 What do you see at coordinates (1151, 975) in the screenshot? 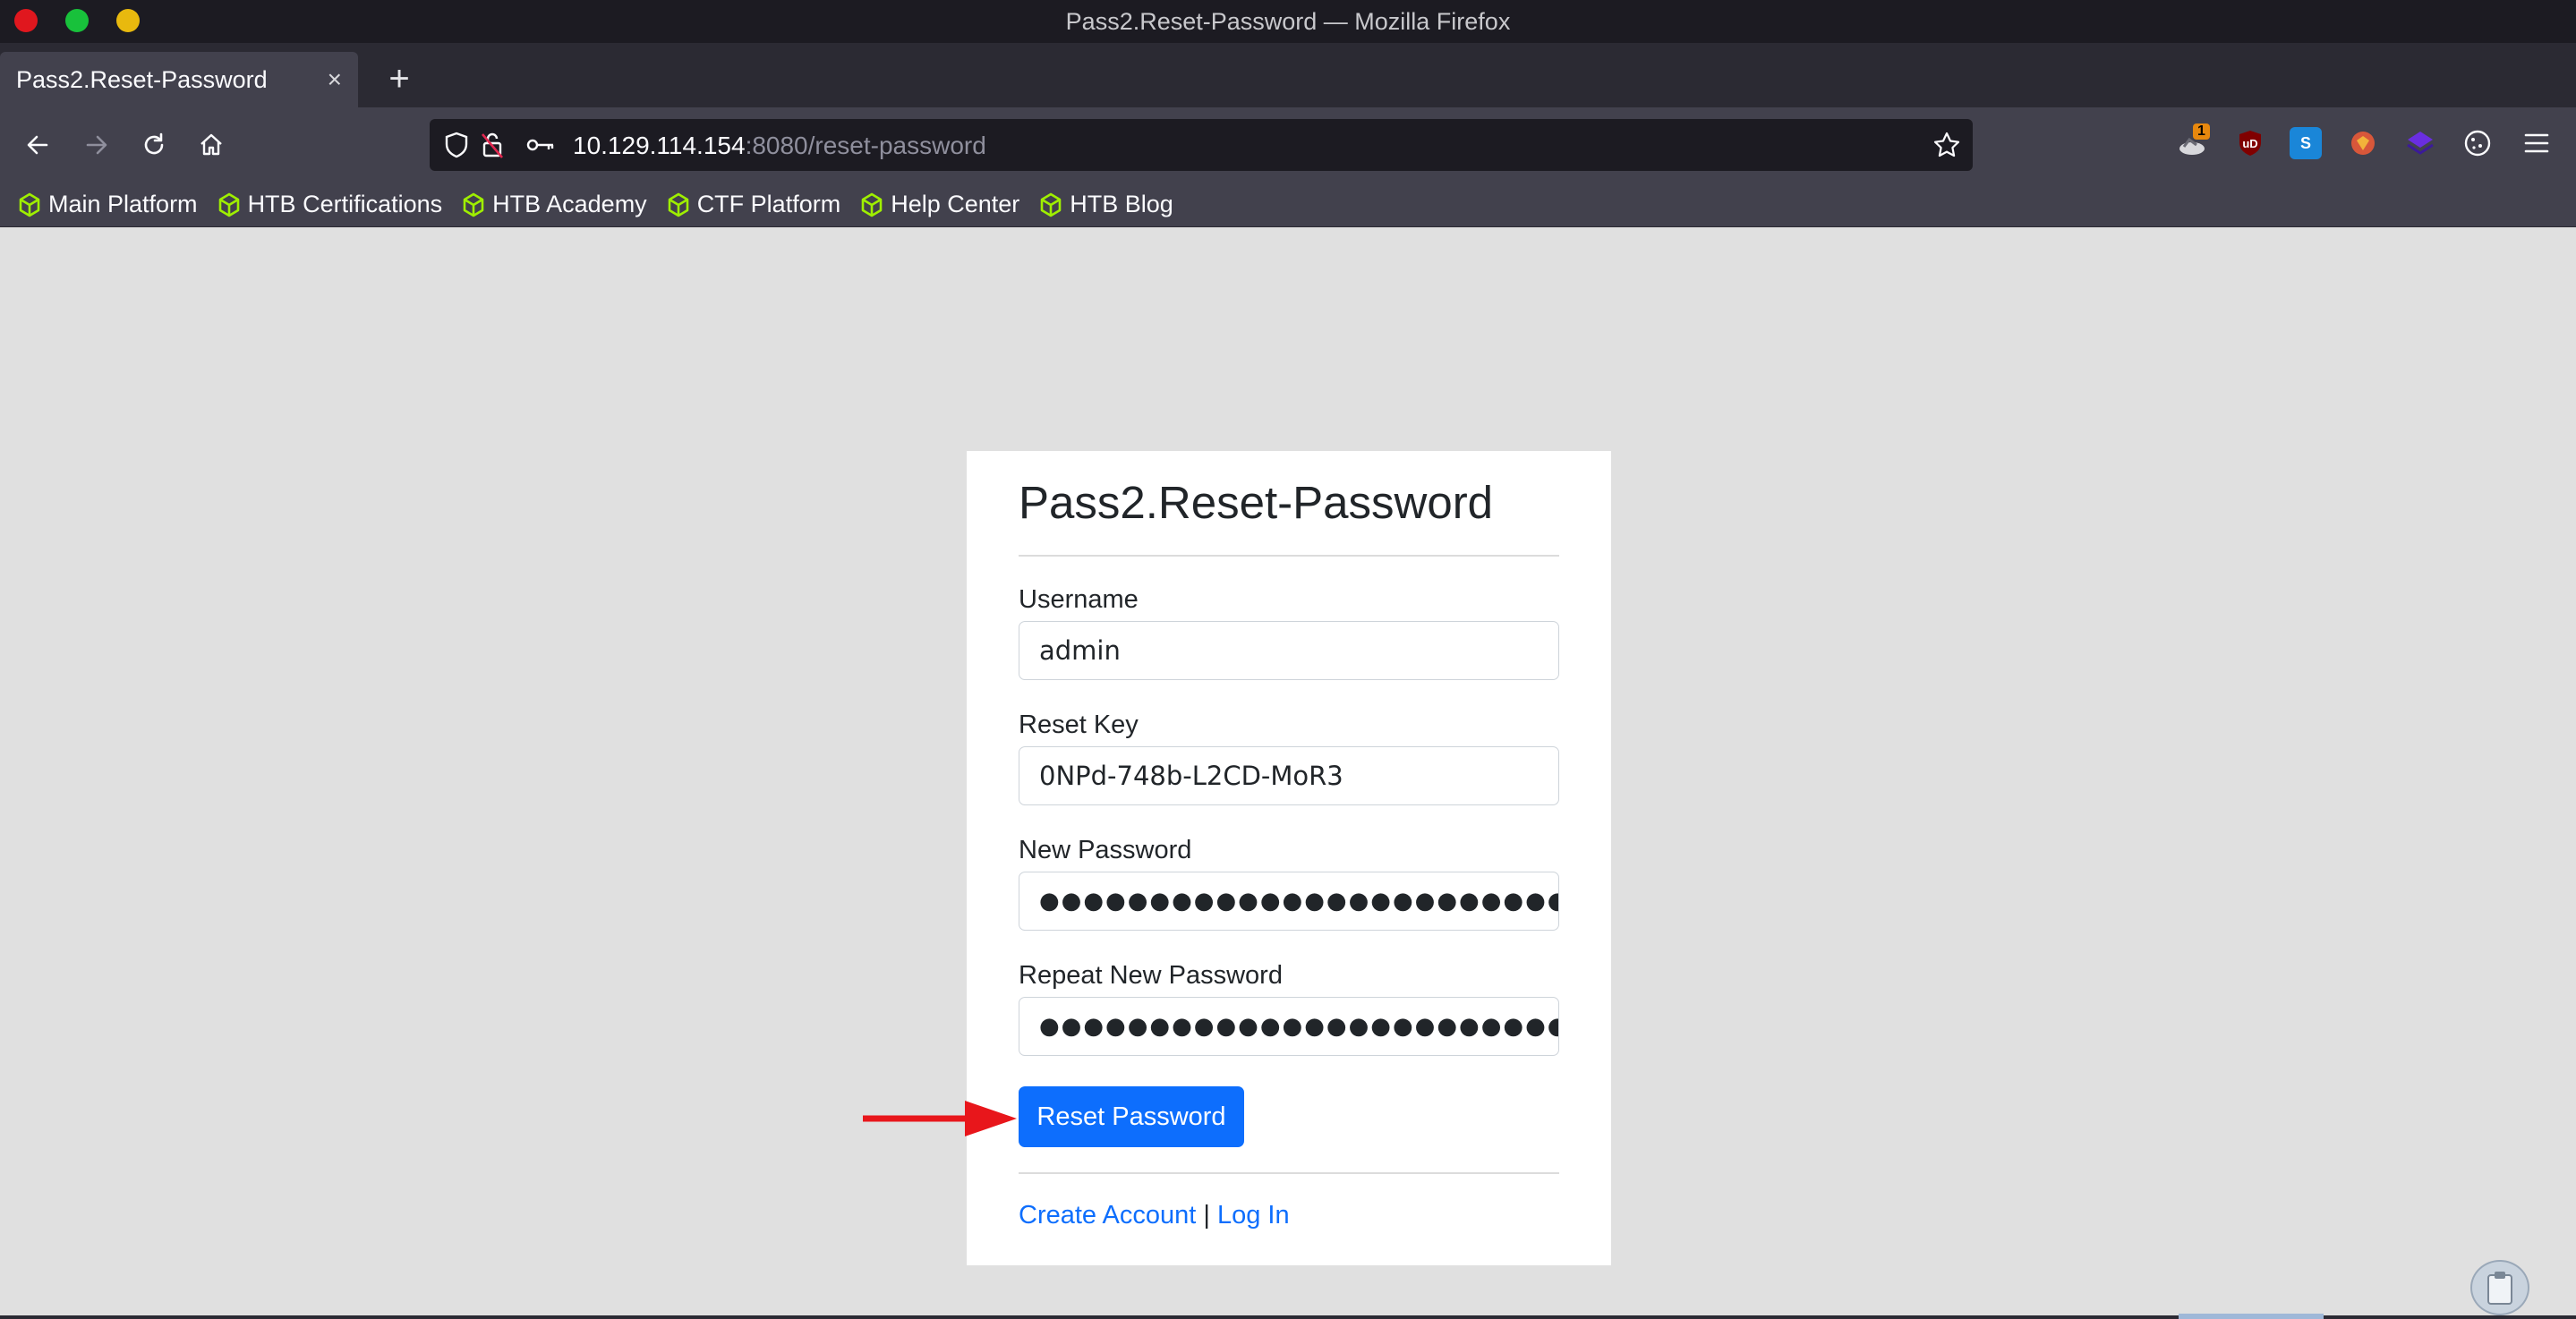
I see `repeat-password-label: Repeat New Password` at bounding box center [1151, 975].